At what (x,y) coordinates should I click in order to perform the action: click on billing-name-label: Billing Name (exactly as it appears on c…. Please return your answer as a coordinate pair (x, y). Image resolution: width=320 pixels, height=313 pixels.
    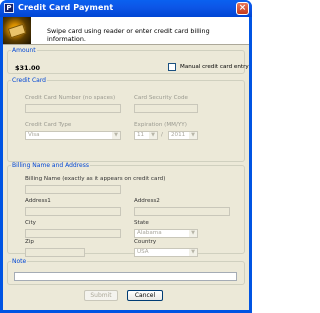
    Looking at the image, I should click on (95, 179).